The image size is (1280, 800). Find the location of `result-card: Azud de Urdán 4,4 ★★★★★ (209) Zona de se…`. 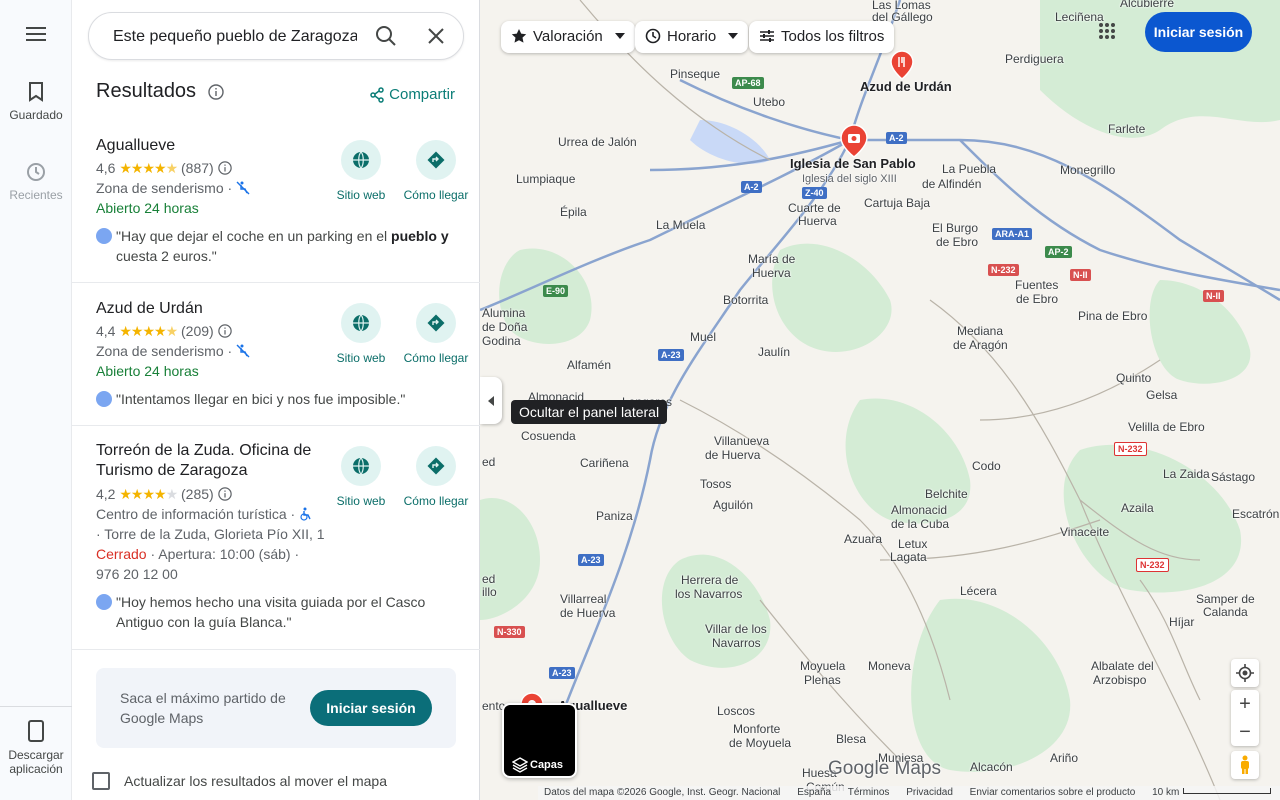

result-card: Azud de Urdán 4,4 ★★★★★ (209) Zona de se… is located at coordinates (276, 354).